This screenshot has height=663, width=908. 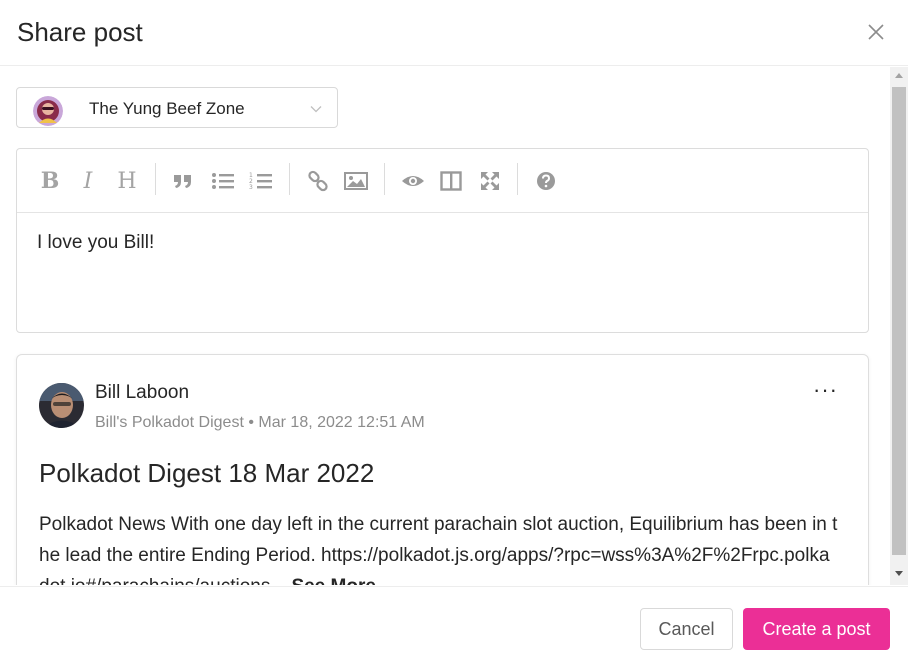 What do you see at coordinates (686, 629) in the screenshot?
I see `cancel-button: Cancel` at bounding box center [686, 629].